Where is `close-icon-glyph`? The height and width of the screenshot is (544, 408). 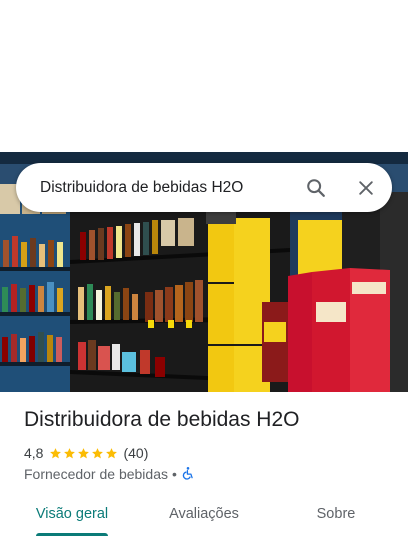
close-icon-glyph is located at coordinates (366, 188).